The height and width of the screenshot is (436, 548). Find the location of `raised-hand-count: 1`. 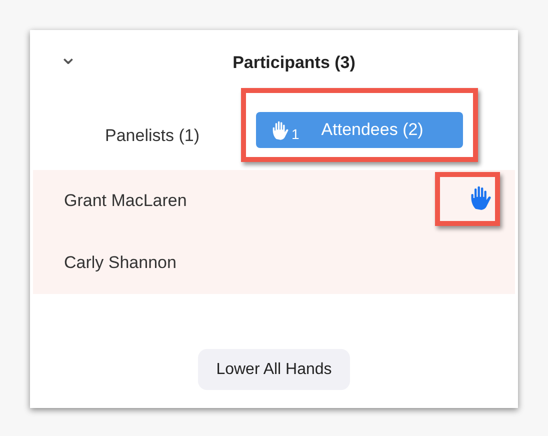

raised-hand-count: 1 is located at coordinates (295, 134).